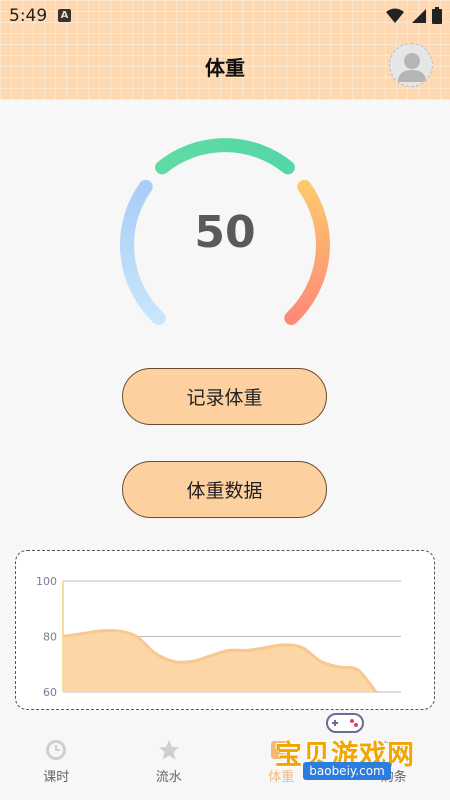 The height and width of the screenshot is (800, 450). What do you see at coordinates (419, 15) in the screenshot?
I see `signal-icon` at bounding box center [419, 15].